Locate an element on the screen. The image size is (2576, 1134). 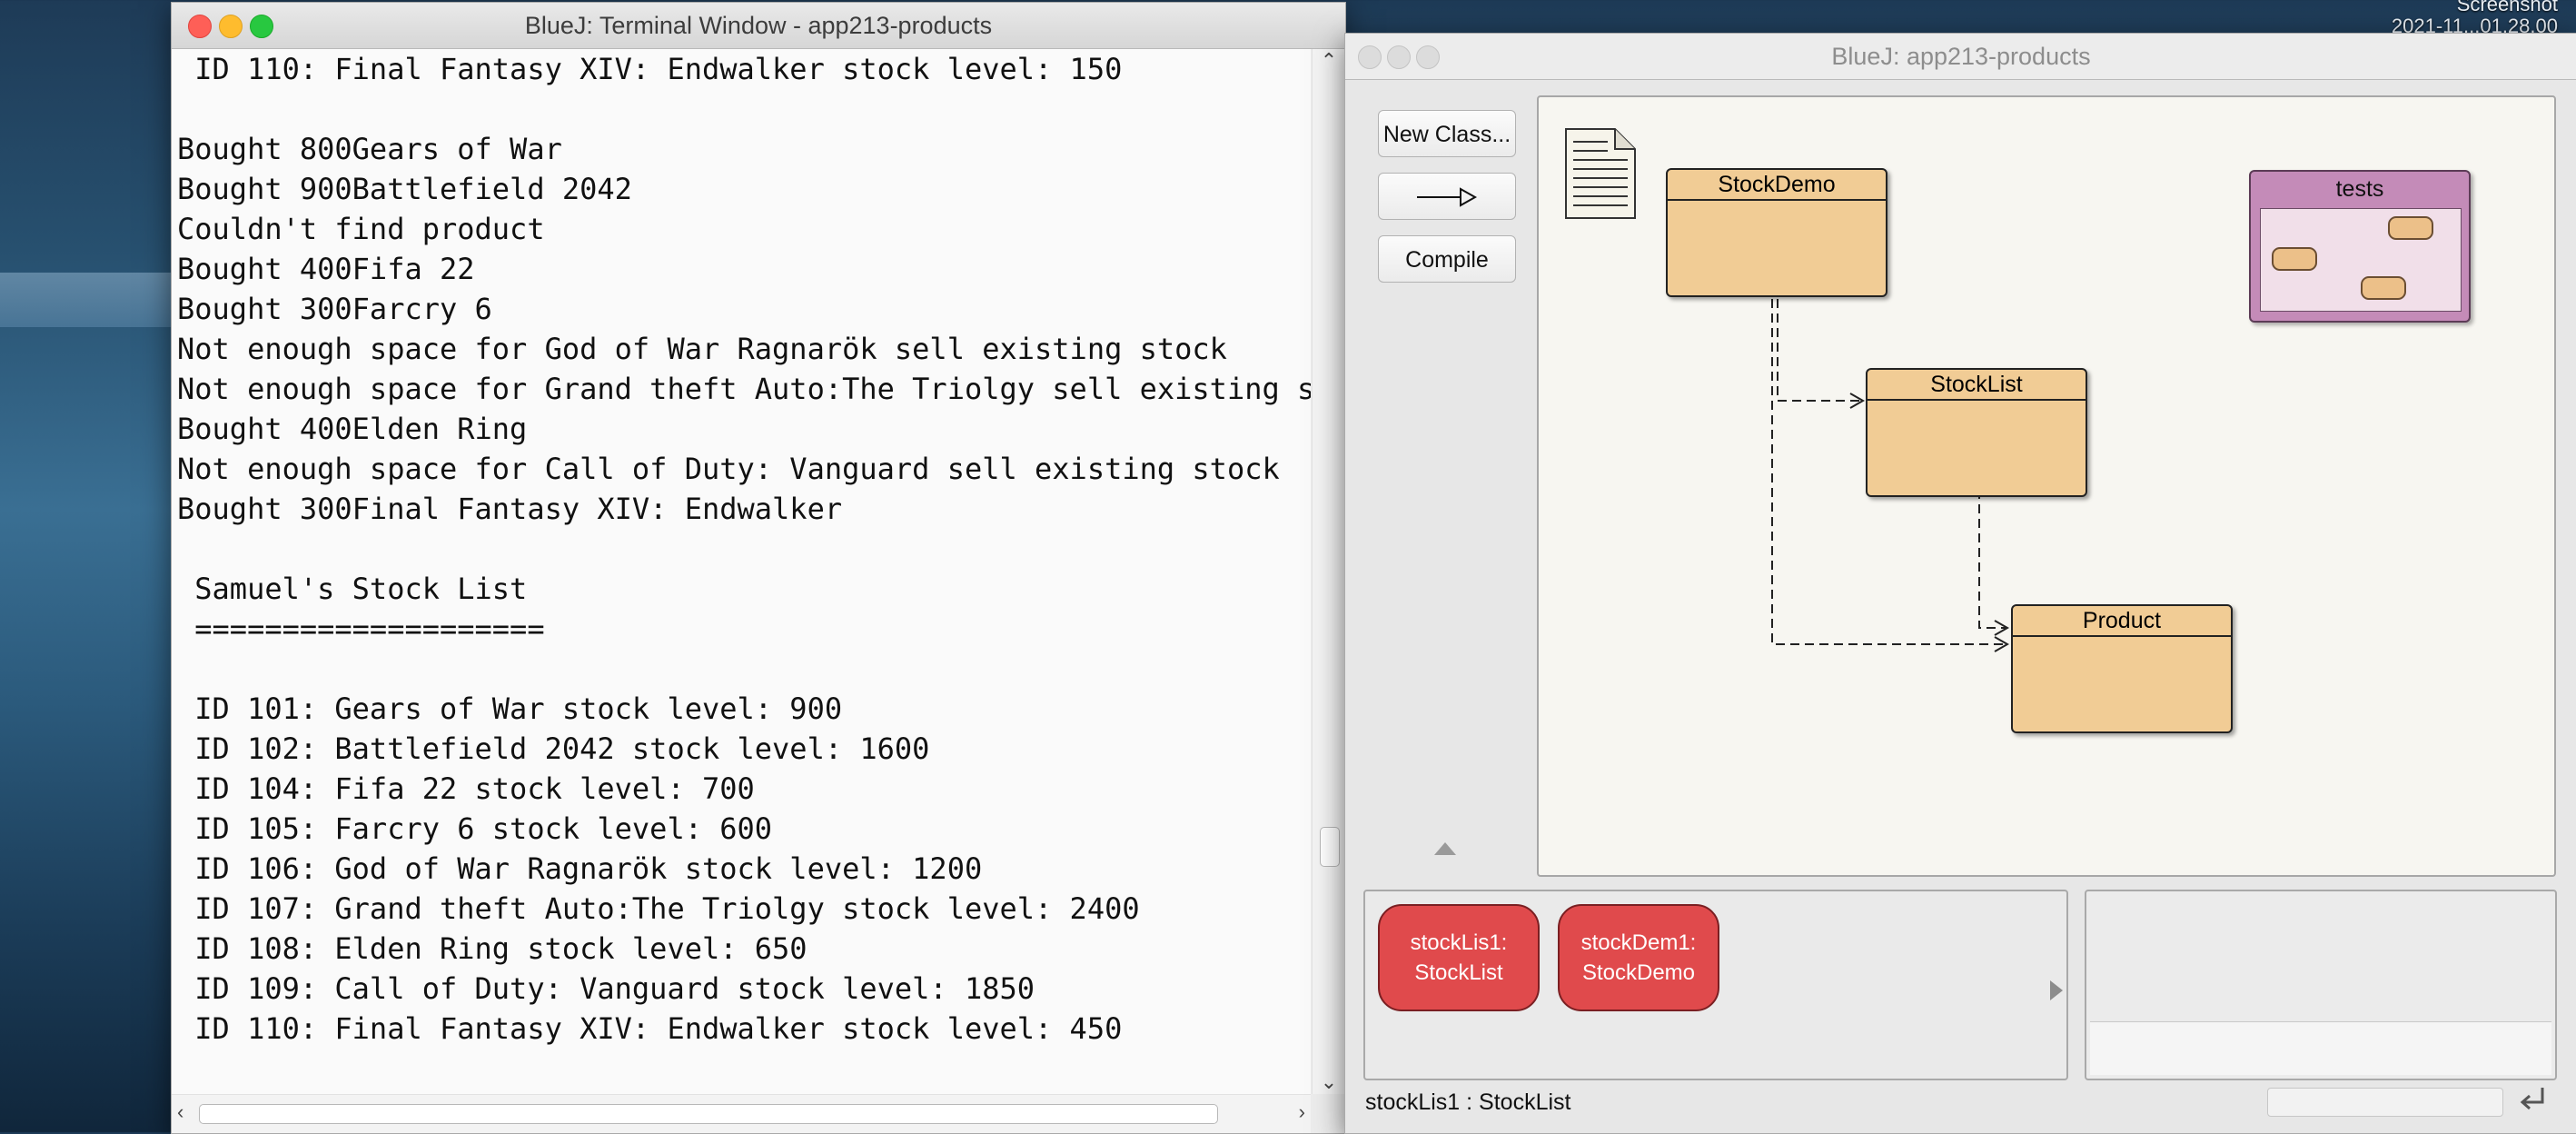
terminal-line: Bought 900Battlefield 2042 is located at coordinates (404, 189).